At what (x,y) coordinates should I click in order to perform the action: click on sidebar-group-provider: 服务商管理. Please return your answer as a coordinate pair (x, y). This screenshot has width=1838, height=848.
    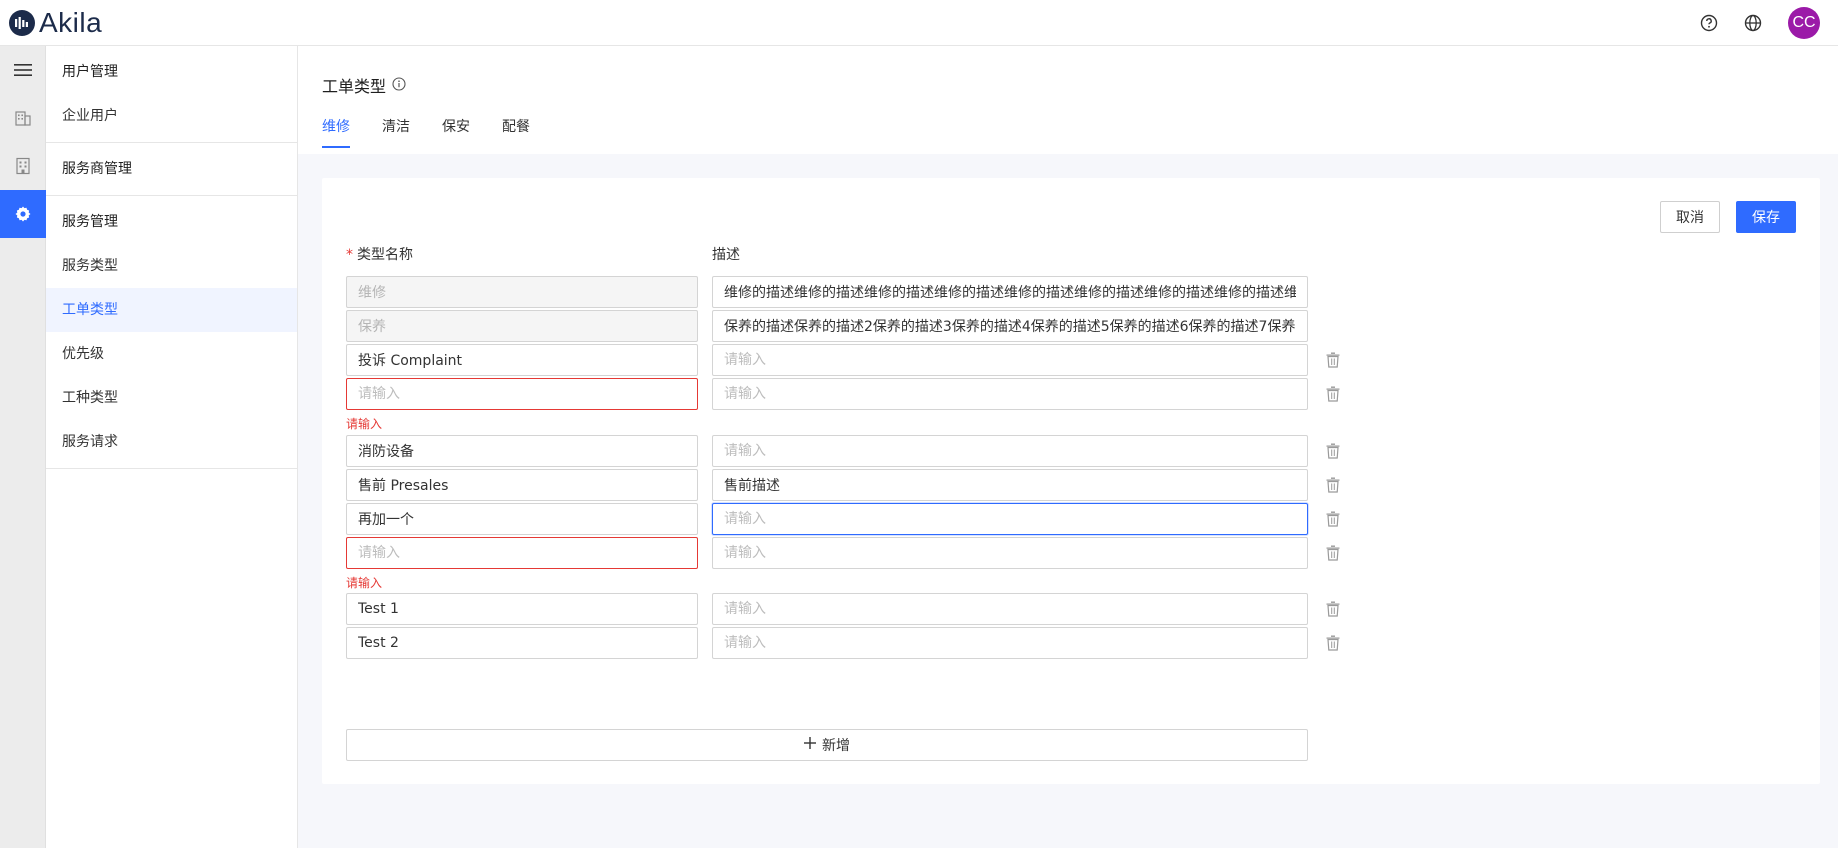
    Looking at the image, I should click on (171, 169).